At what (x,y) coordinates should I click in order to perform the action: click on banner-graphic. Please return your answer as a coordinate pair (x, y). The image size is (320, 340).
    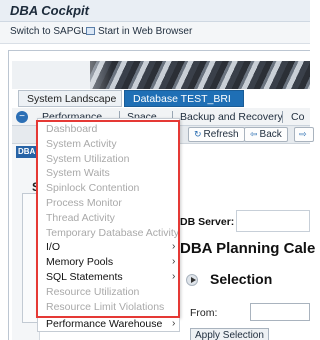
    Looking at the image, I should click on (200, 75).